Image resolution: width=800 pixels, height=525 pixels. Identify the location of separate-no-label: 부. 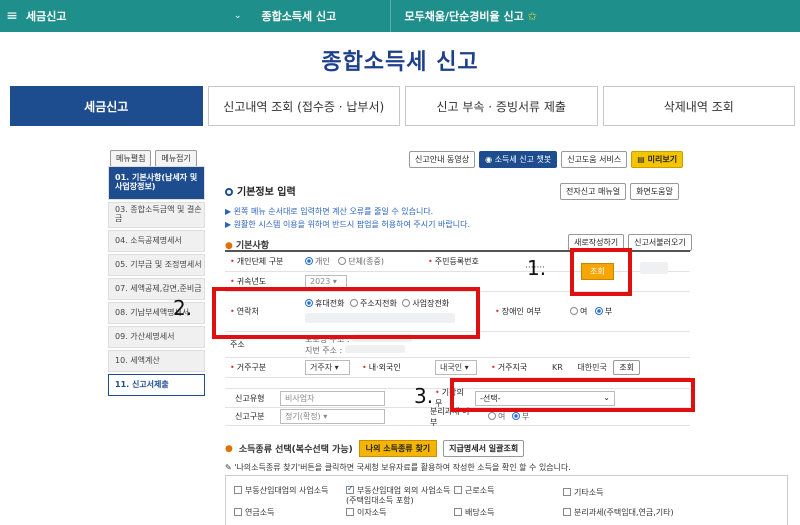
(525, 416).